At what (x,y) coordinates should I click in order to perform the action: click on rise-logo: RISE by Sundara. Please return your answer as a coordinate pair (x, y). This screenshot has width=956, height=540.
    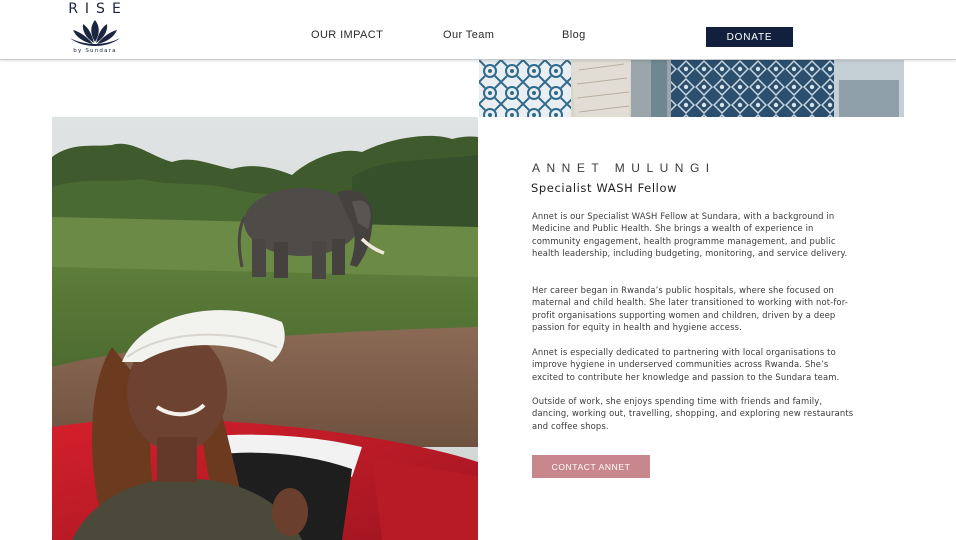
    Looking at the image, I should click on (95, 30).